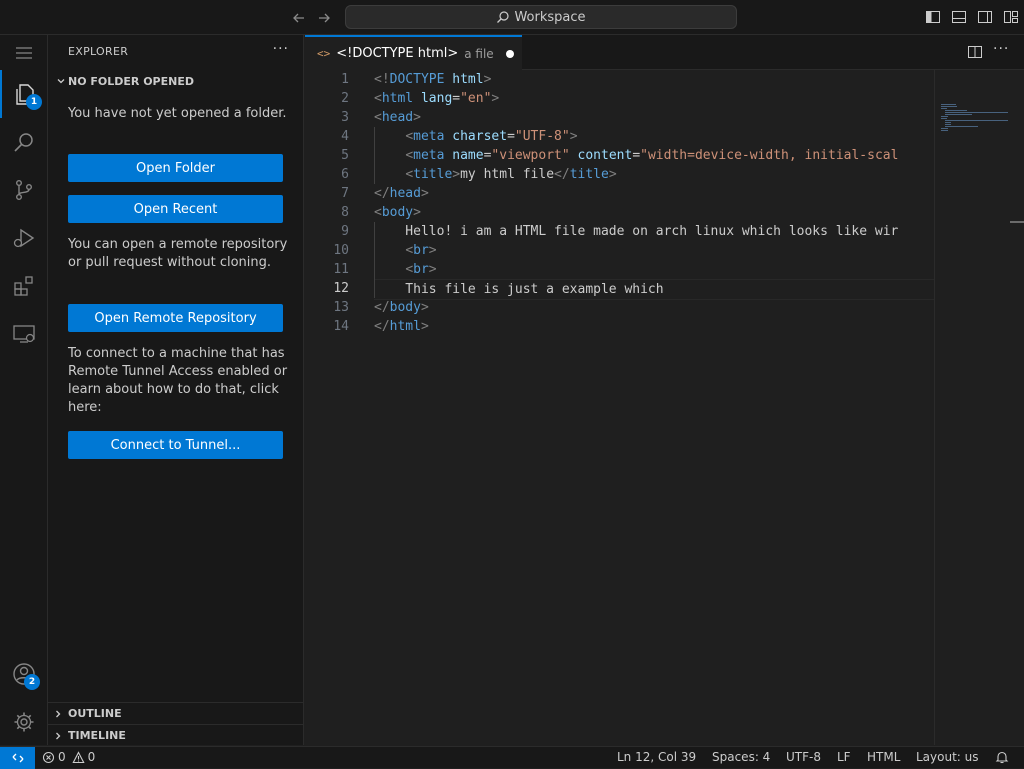 The width and height of the screenshot is (1024, 769). Describe the element at coordinates (345, 231) in the screenshot. I see `line-number: 9` at that location.